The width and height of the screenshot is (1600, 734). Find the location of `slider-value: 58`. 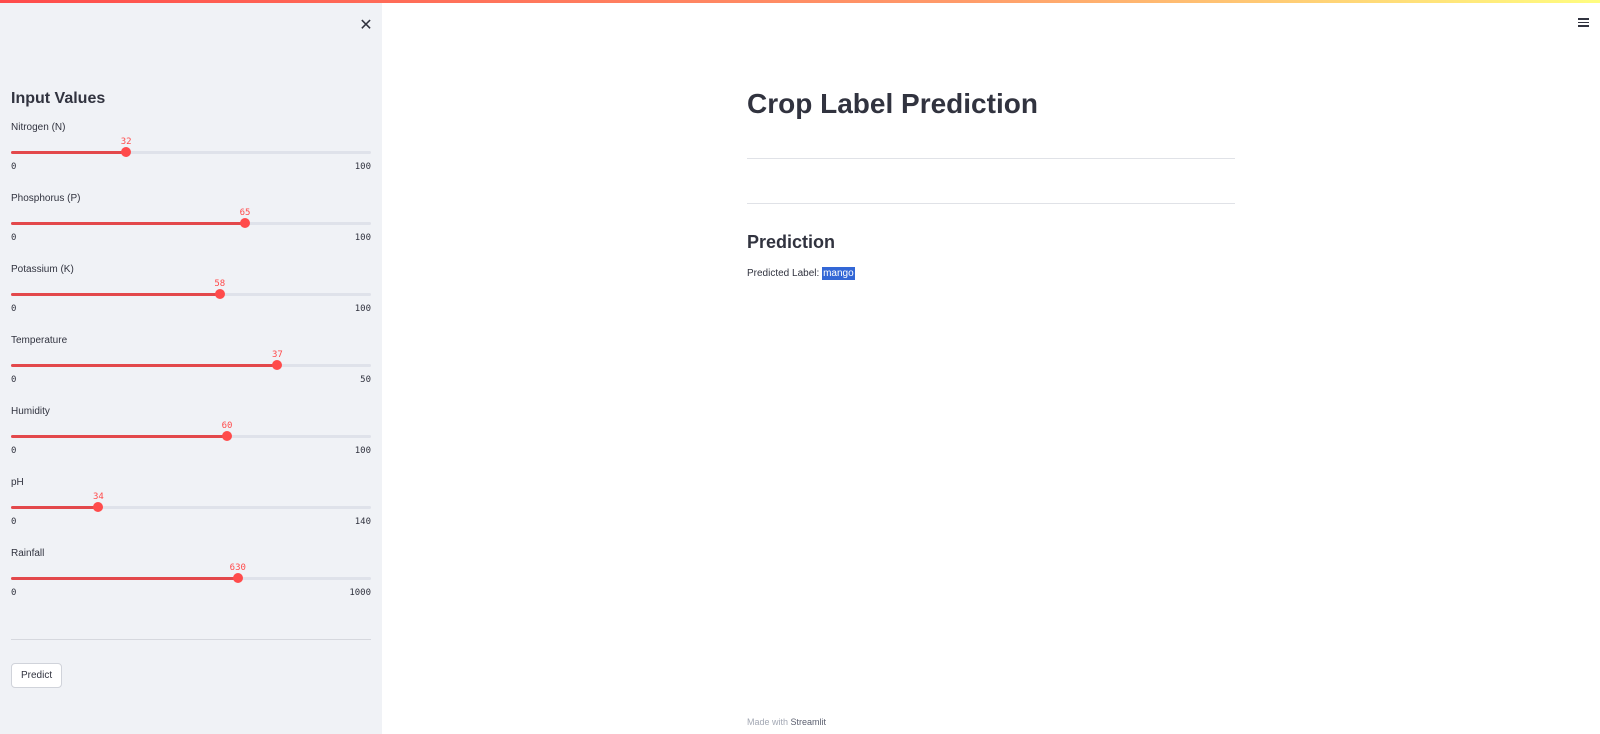

slider-value: 58 is located at coordinates (220, 284).